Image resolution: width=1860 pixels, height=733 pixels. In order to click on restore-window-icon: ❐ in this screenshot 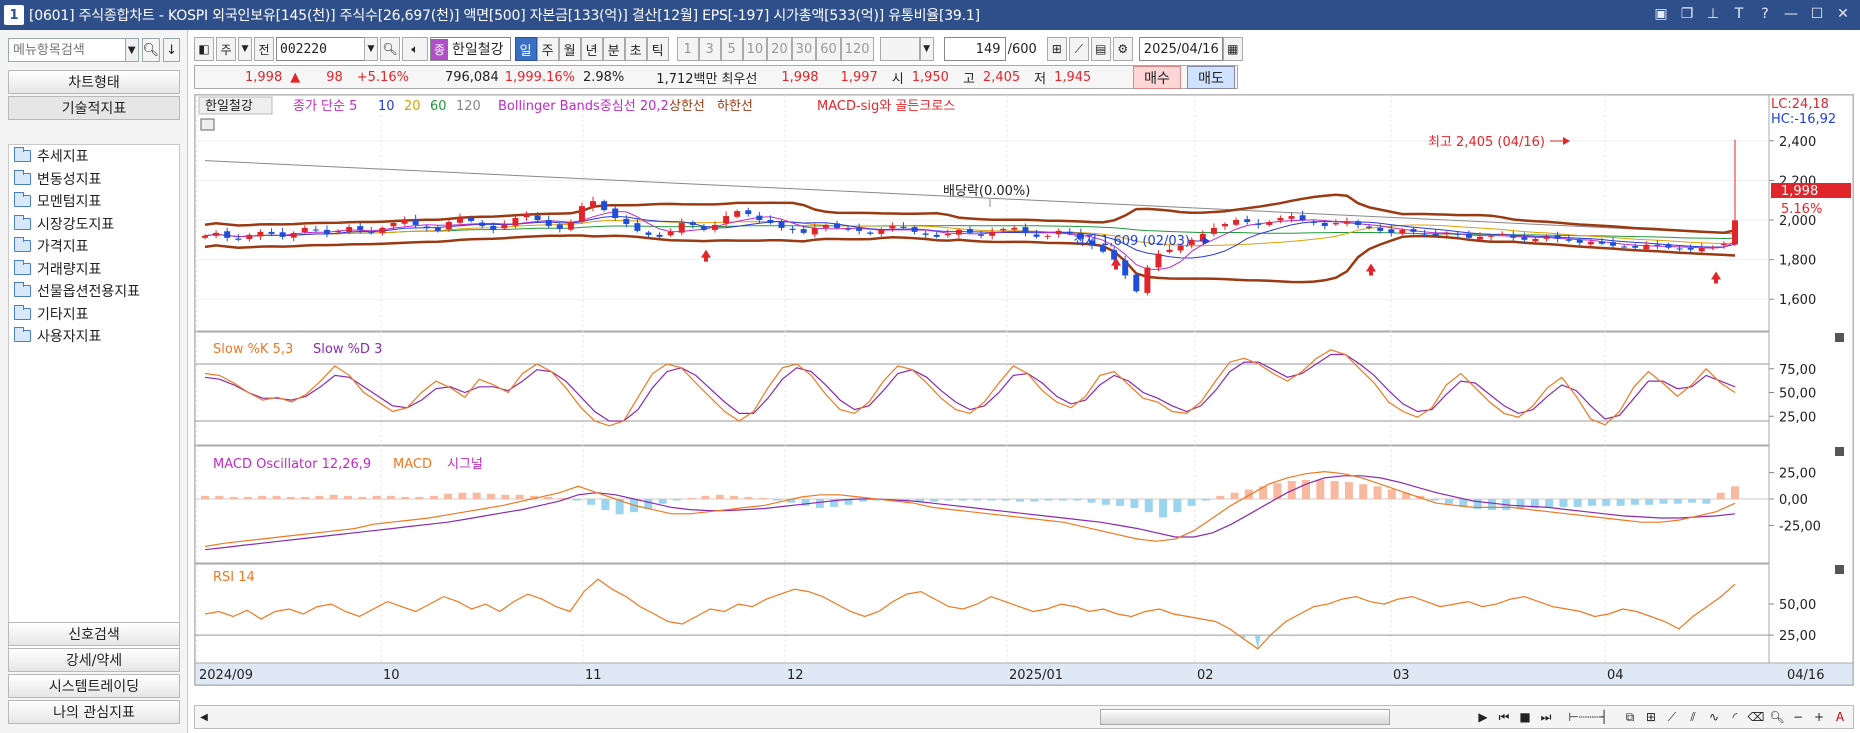, I will do `click(1687, 14)`.